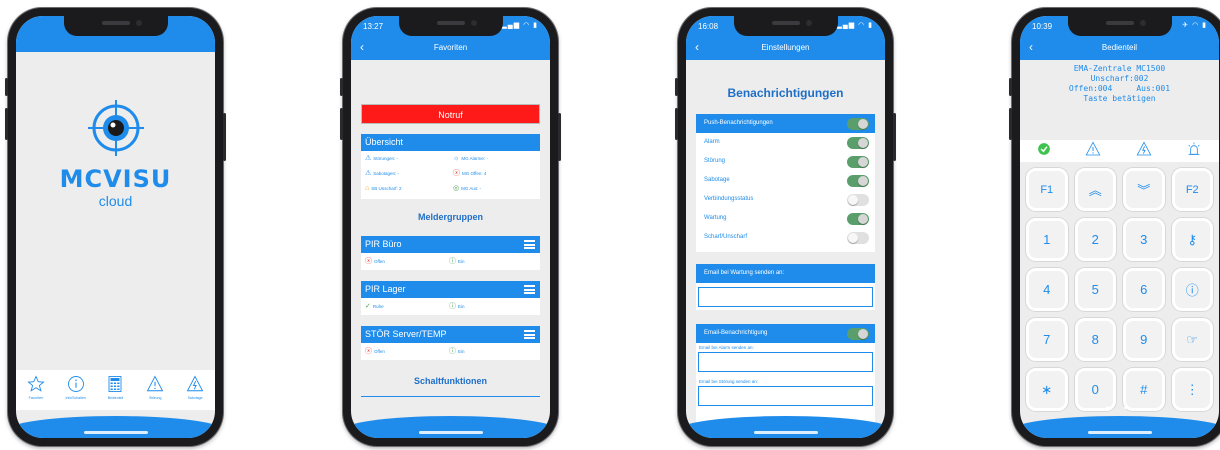 The image size is (1220, 450). I want to click on tab-sabotage: Sabotage, so click(195, 387).